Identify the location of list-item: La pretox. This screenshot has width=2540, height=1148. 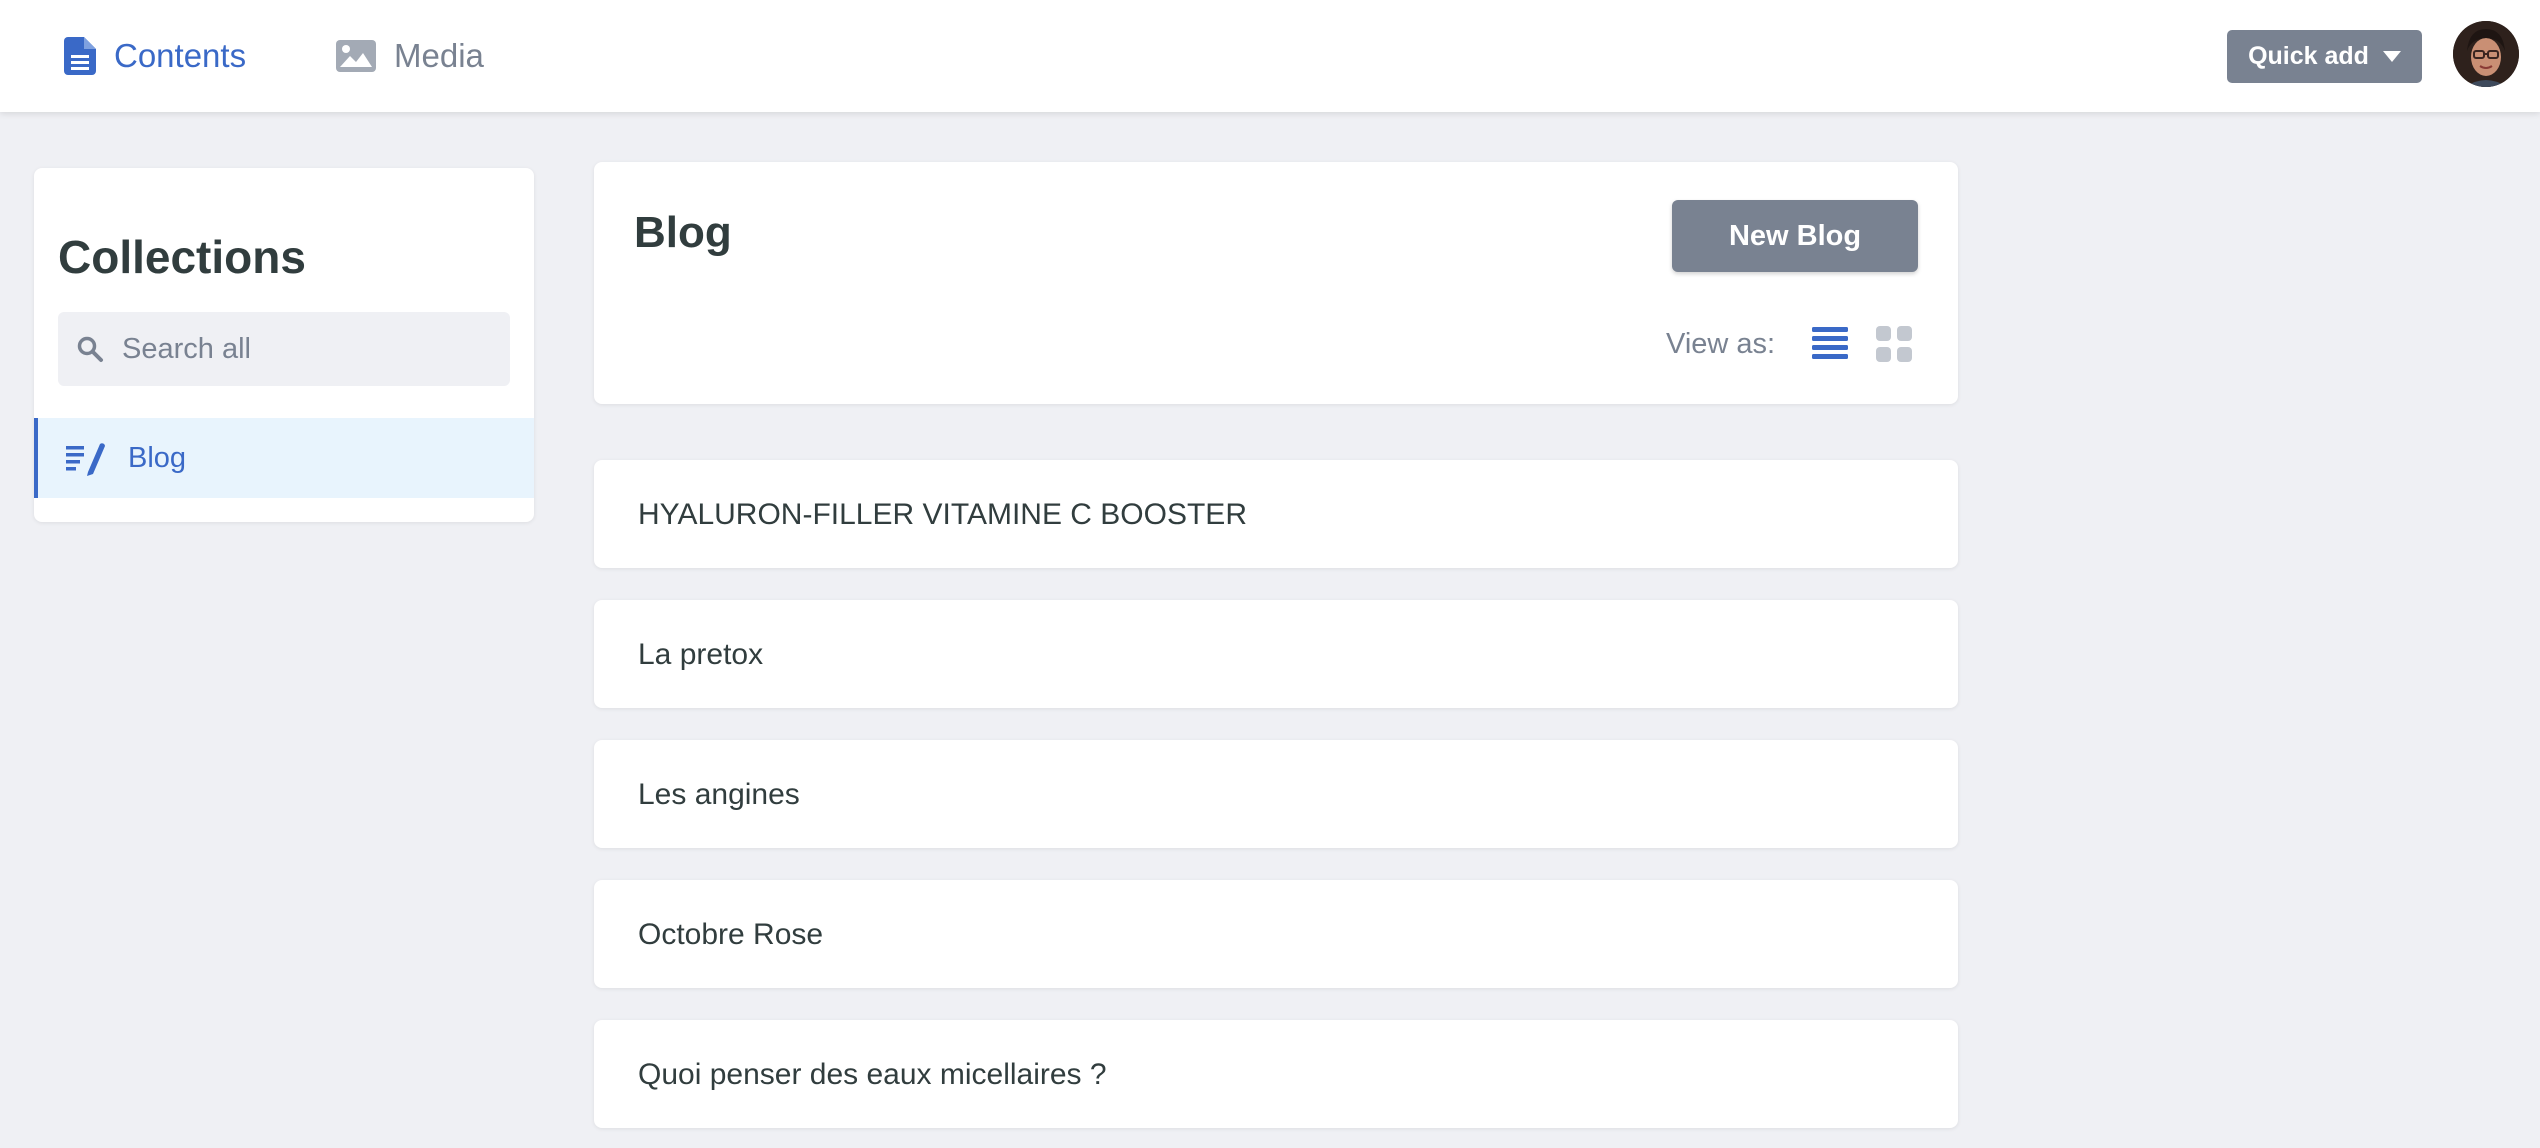
(1276, 654).